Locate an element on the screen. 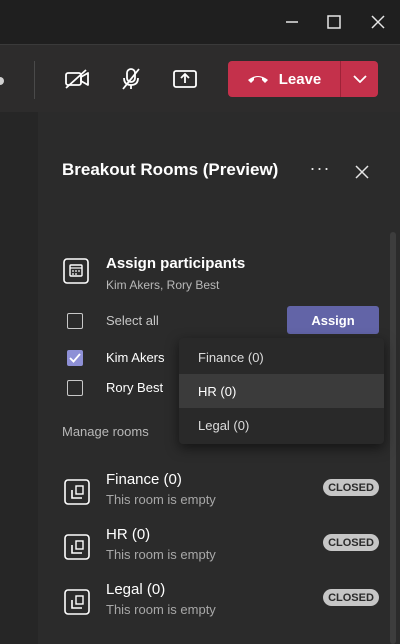 The width and height of the screenshot is (400, 644). room-name: Legal (0) is located at coordinates (136, 589).